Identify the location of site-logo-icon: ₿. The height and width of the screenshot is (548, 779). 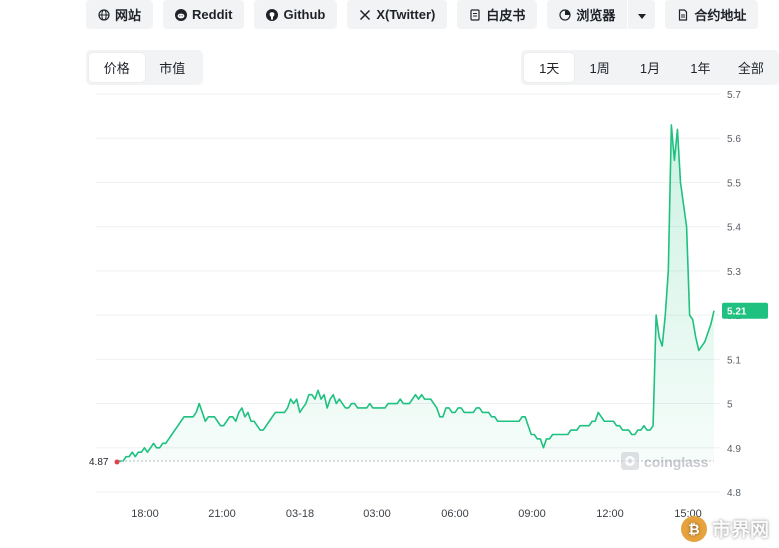
(693, 528).